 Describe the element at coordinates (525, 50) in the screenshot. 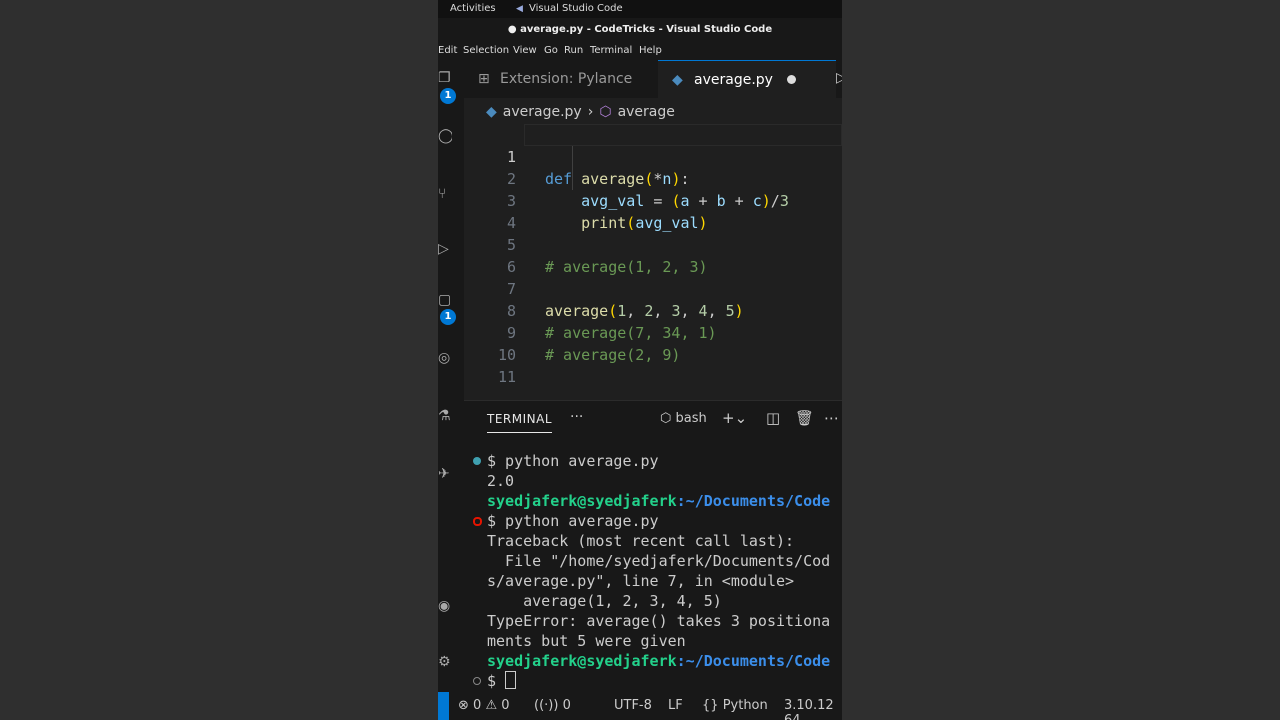

I see `menu-view: View` at that location.